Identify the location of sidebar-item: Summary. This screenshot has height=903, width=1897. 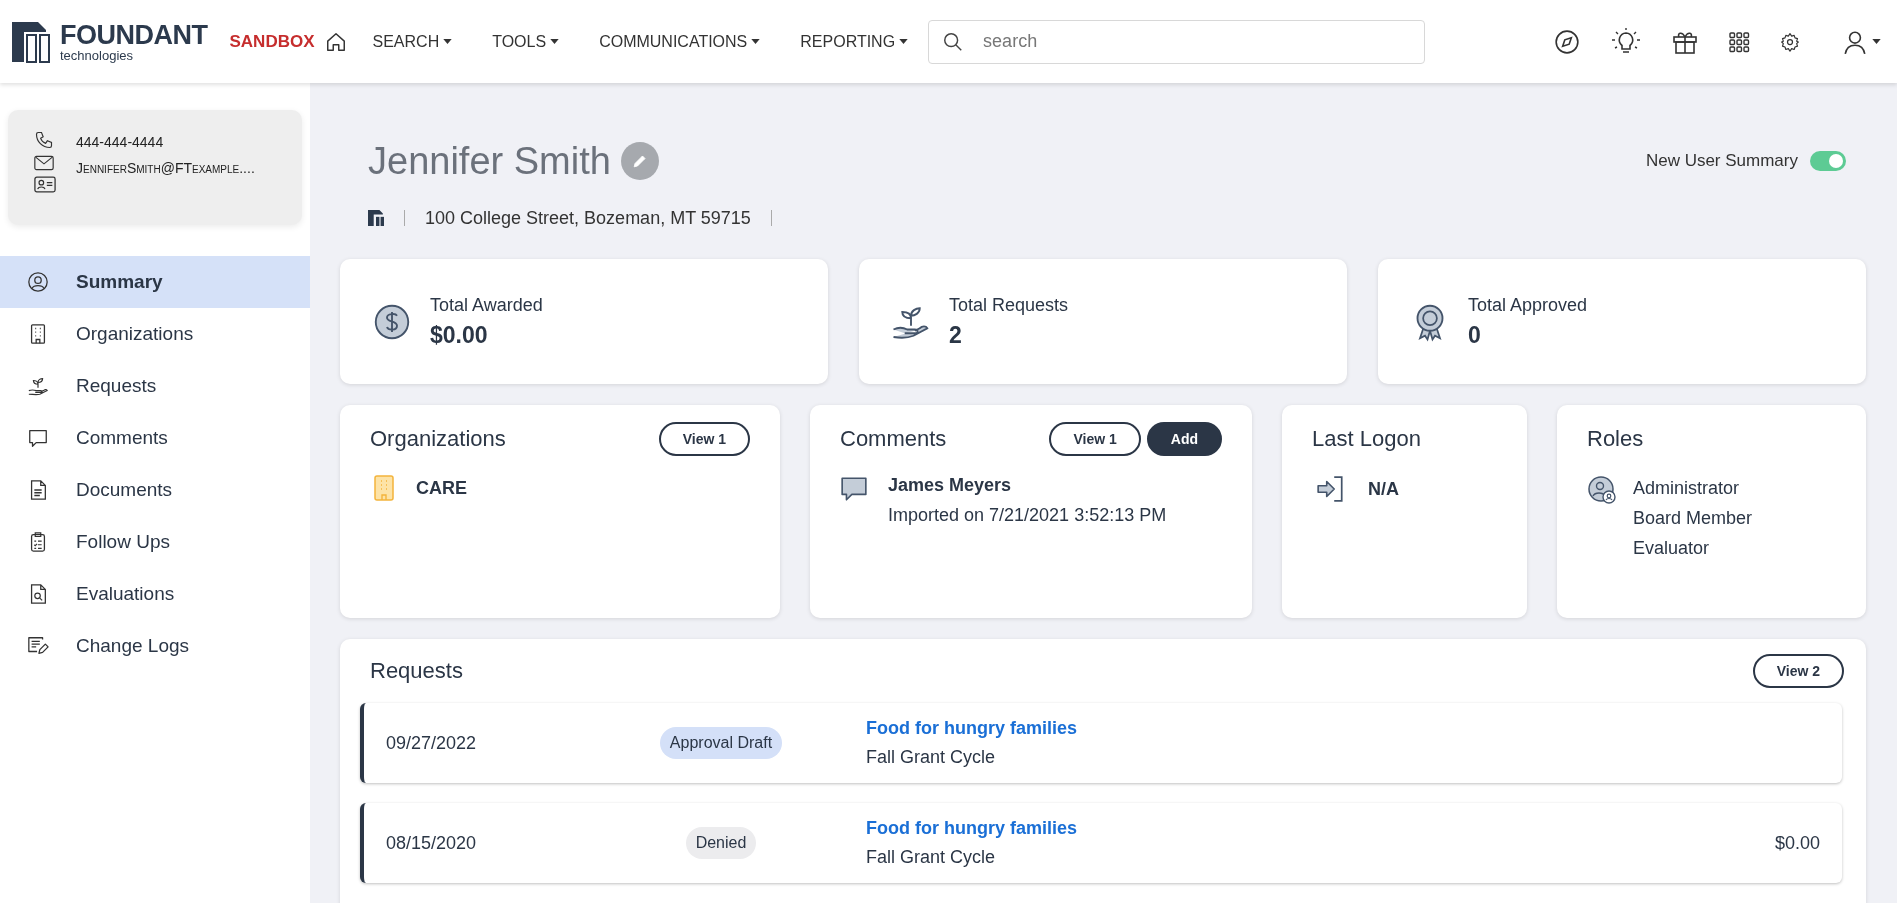
(155, 282).